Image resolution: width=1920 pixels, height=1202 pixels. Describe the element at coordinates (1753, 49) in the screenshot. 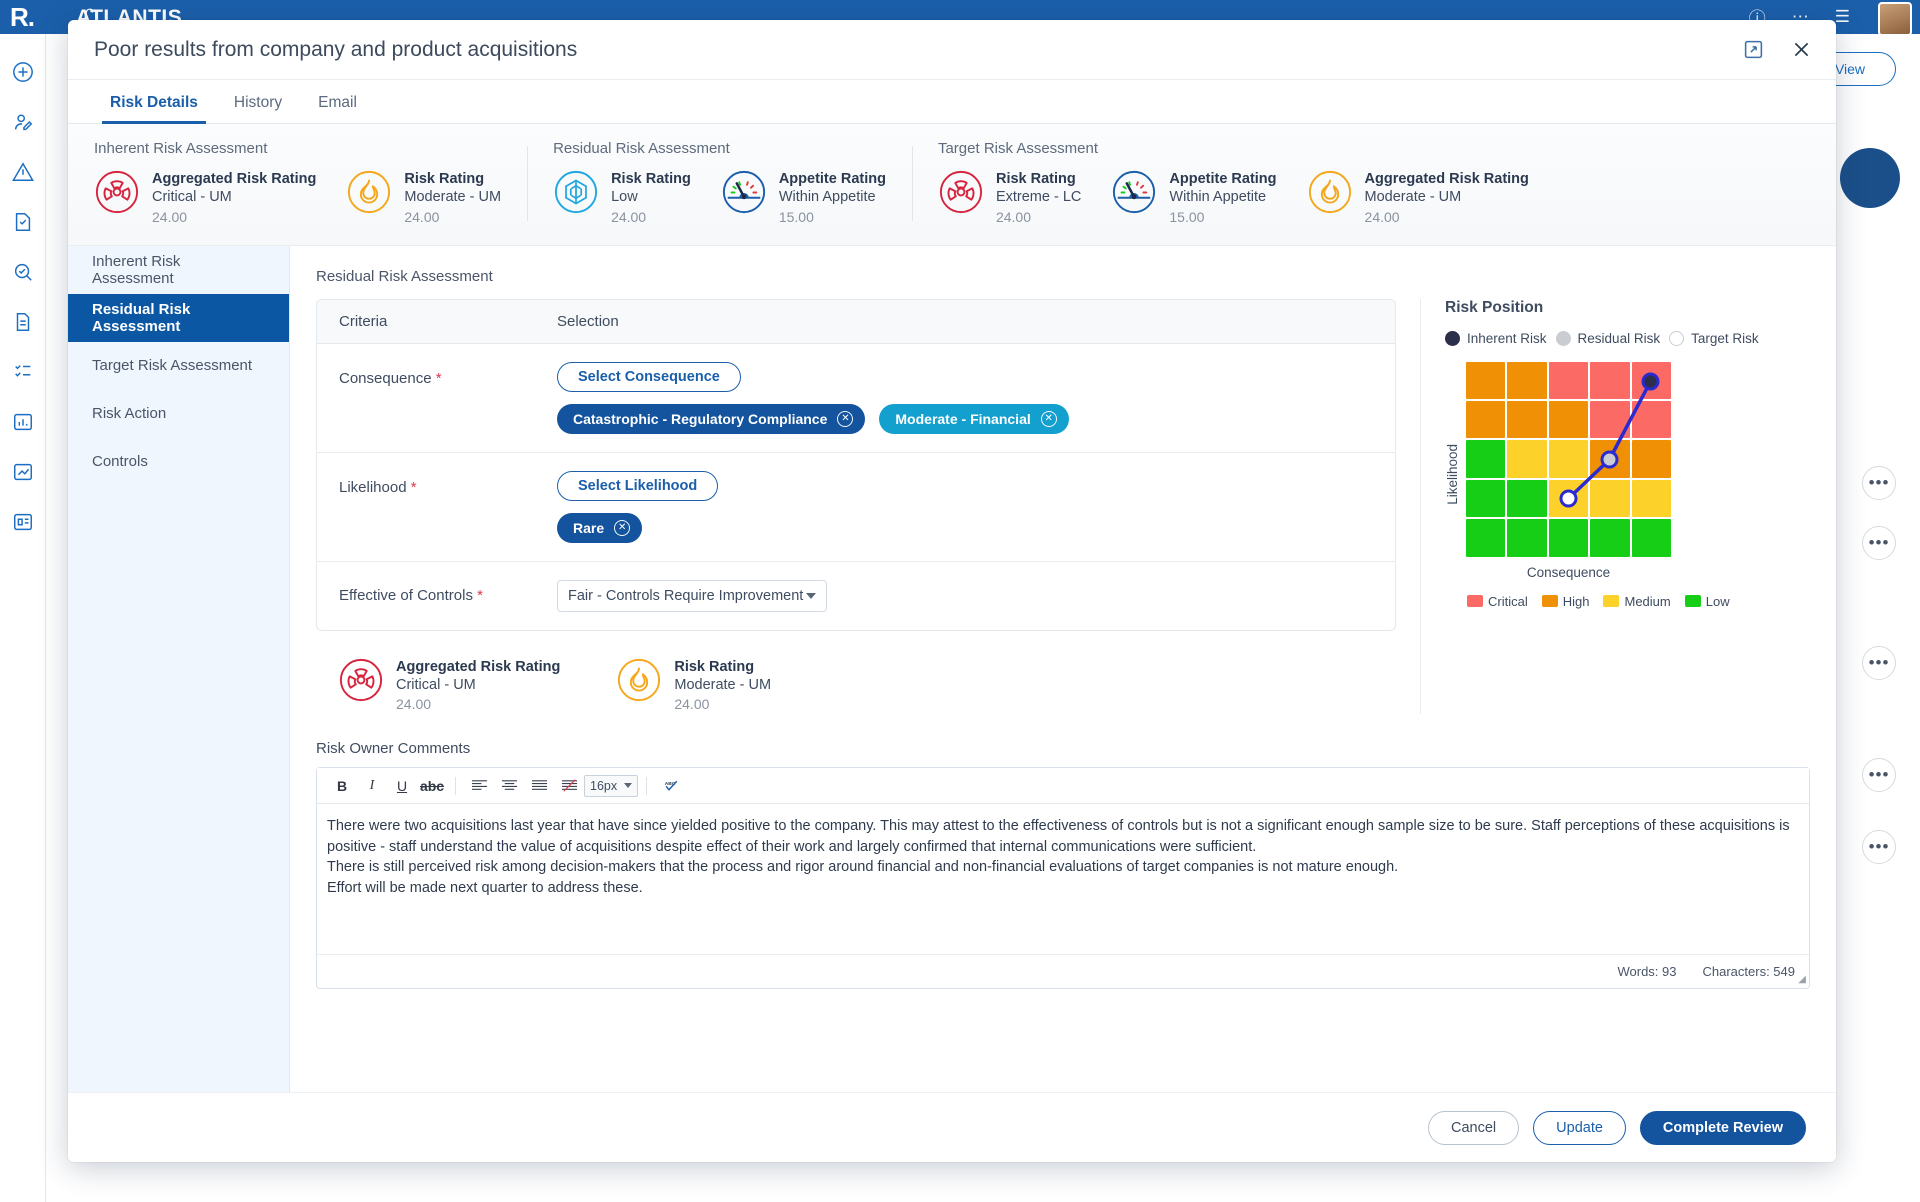

I see `expand-icon` at that location.